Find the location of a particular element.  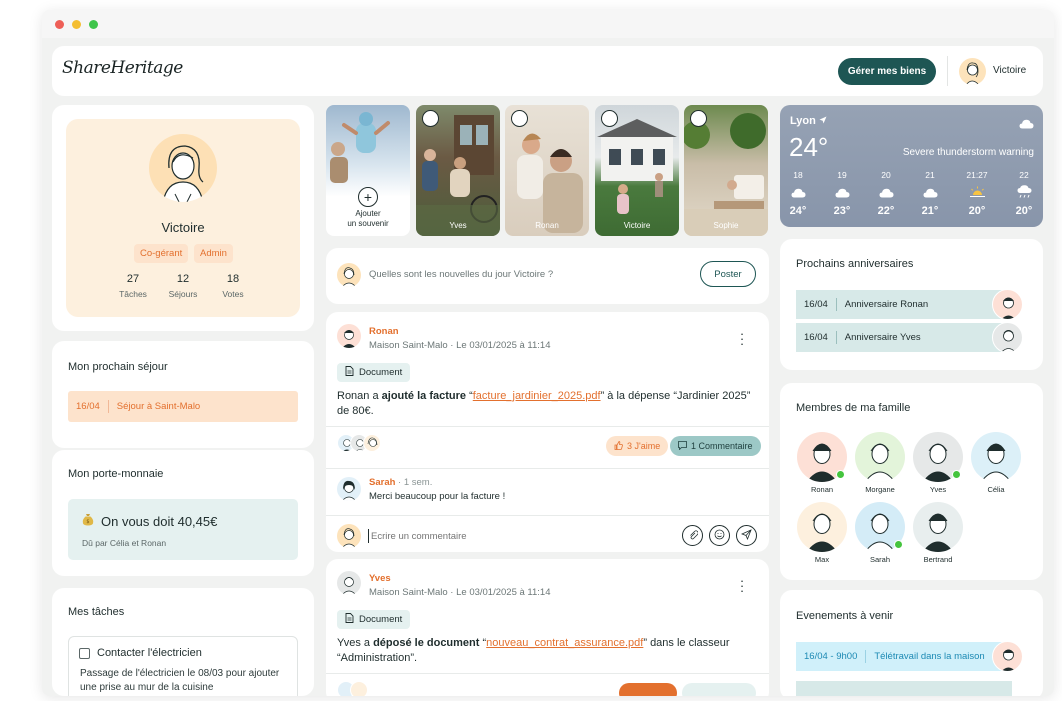

window-titlebar is located at coordinates (548, 24).